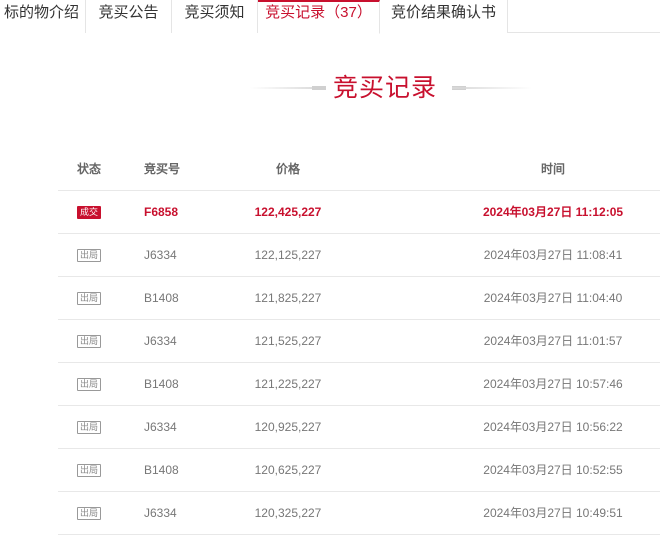  Describe the element at coordinates (288, 298) in the screenshot. I see `price-cell: 121,825,227` at that location.